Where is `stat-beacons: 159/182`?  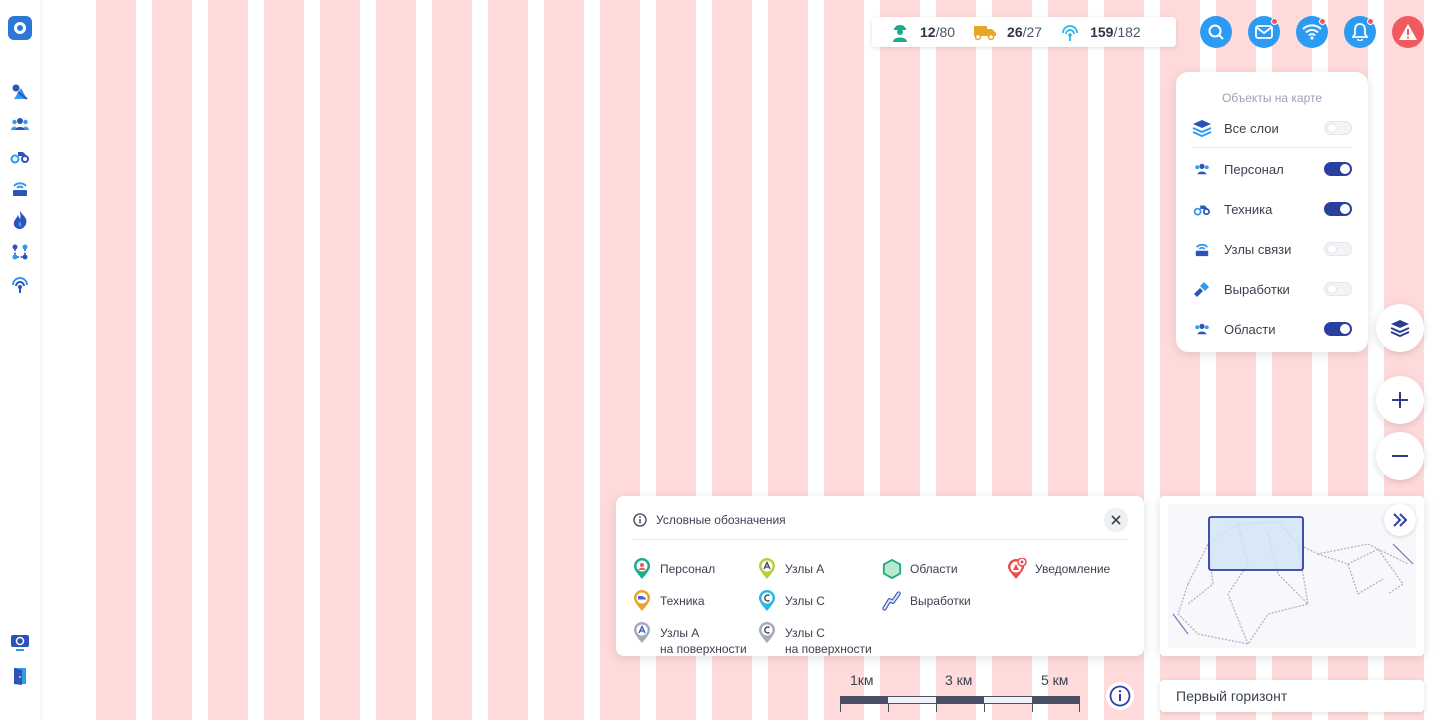
stat-beacons: 159/182 is located at coordinates (1100, 32).